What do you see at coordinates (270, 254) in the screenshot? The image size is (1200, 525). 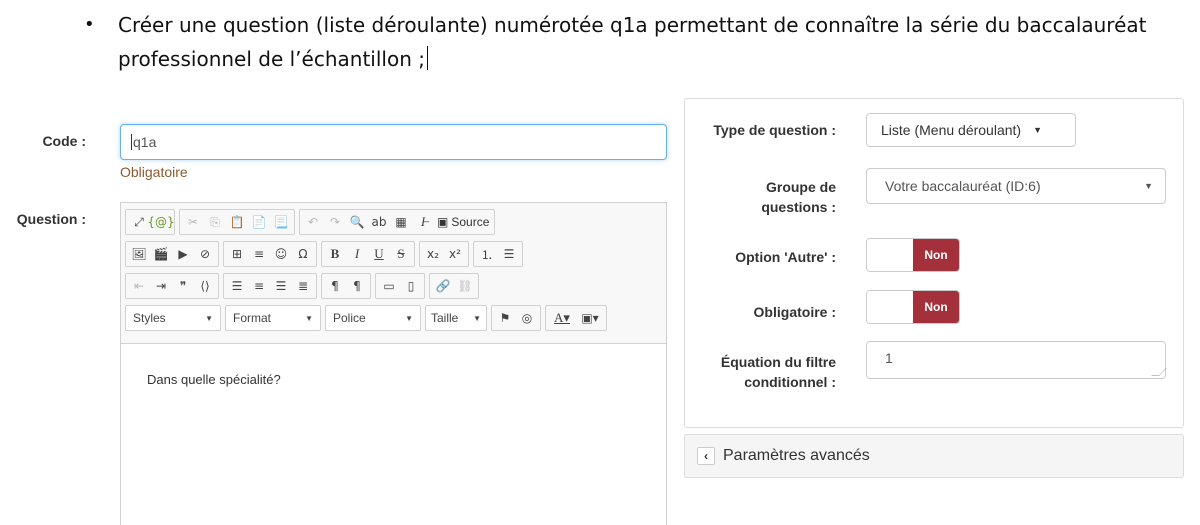 I see `toolbar-group-insert: ⊞ ≡ ☺ Ω` at bounding box center [270, 254].